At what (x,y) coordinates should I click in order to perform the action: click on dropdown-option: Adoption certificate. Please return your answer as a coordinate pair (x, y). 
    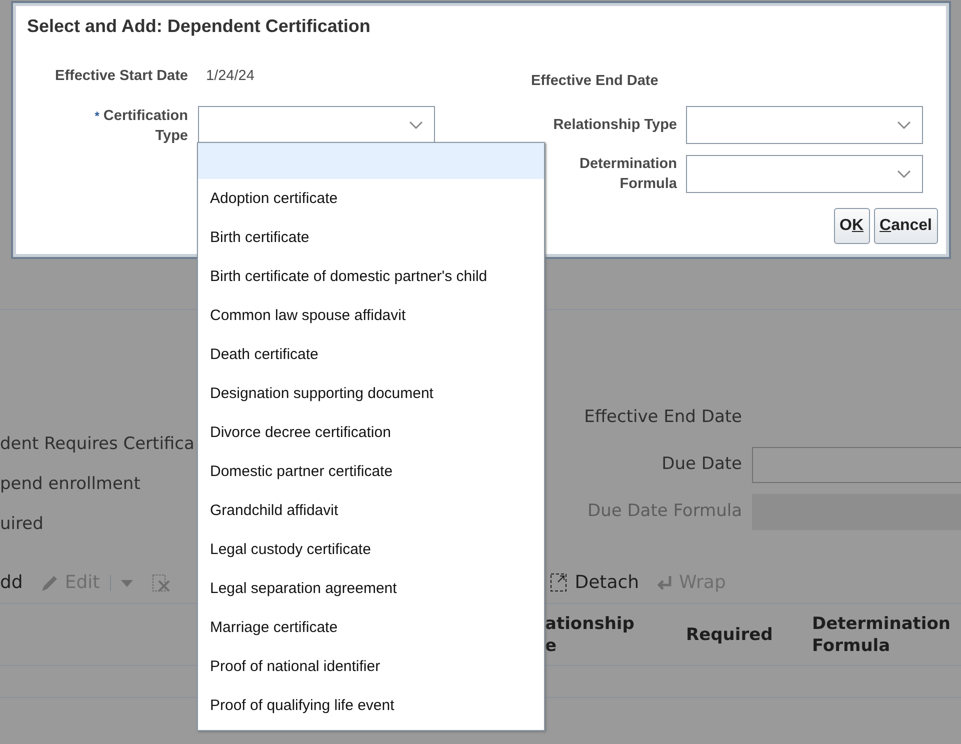
    Looking at the image, I should click on (371, 198).